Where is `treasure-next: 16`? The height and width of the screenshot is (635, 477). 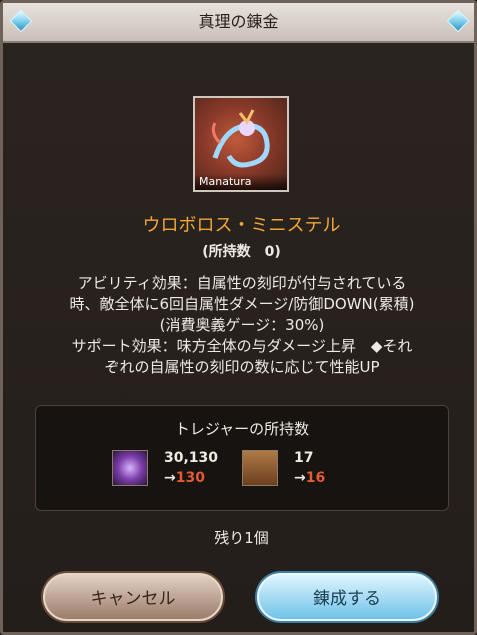 treasure-next: 16 is located at coordinates (315, 478).